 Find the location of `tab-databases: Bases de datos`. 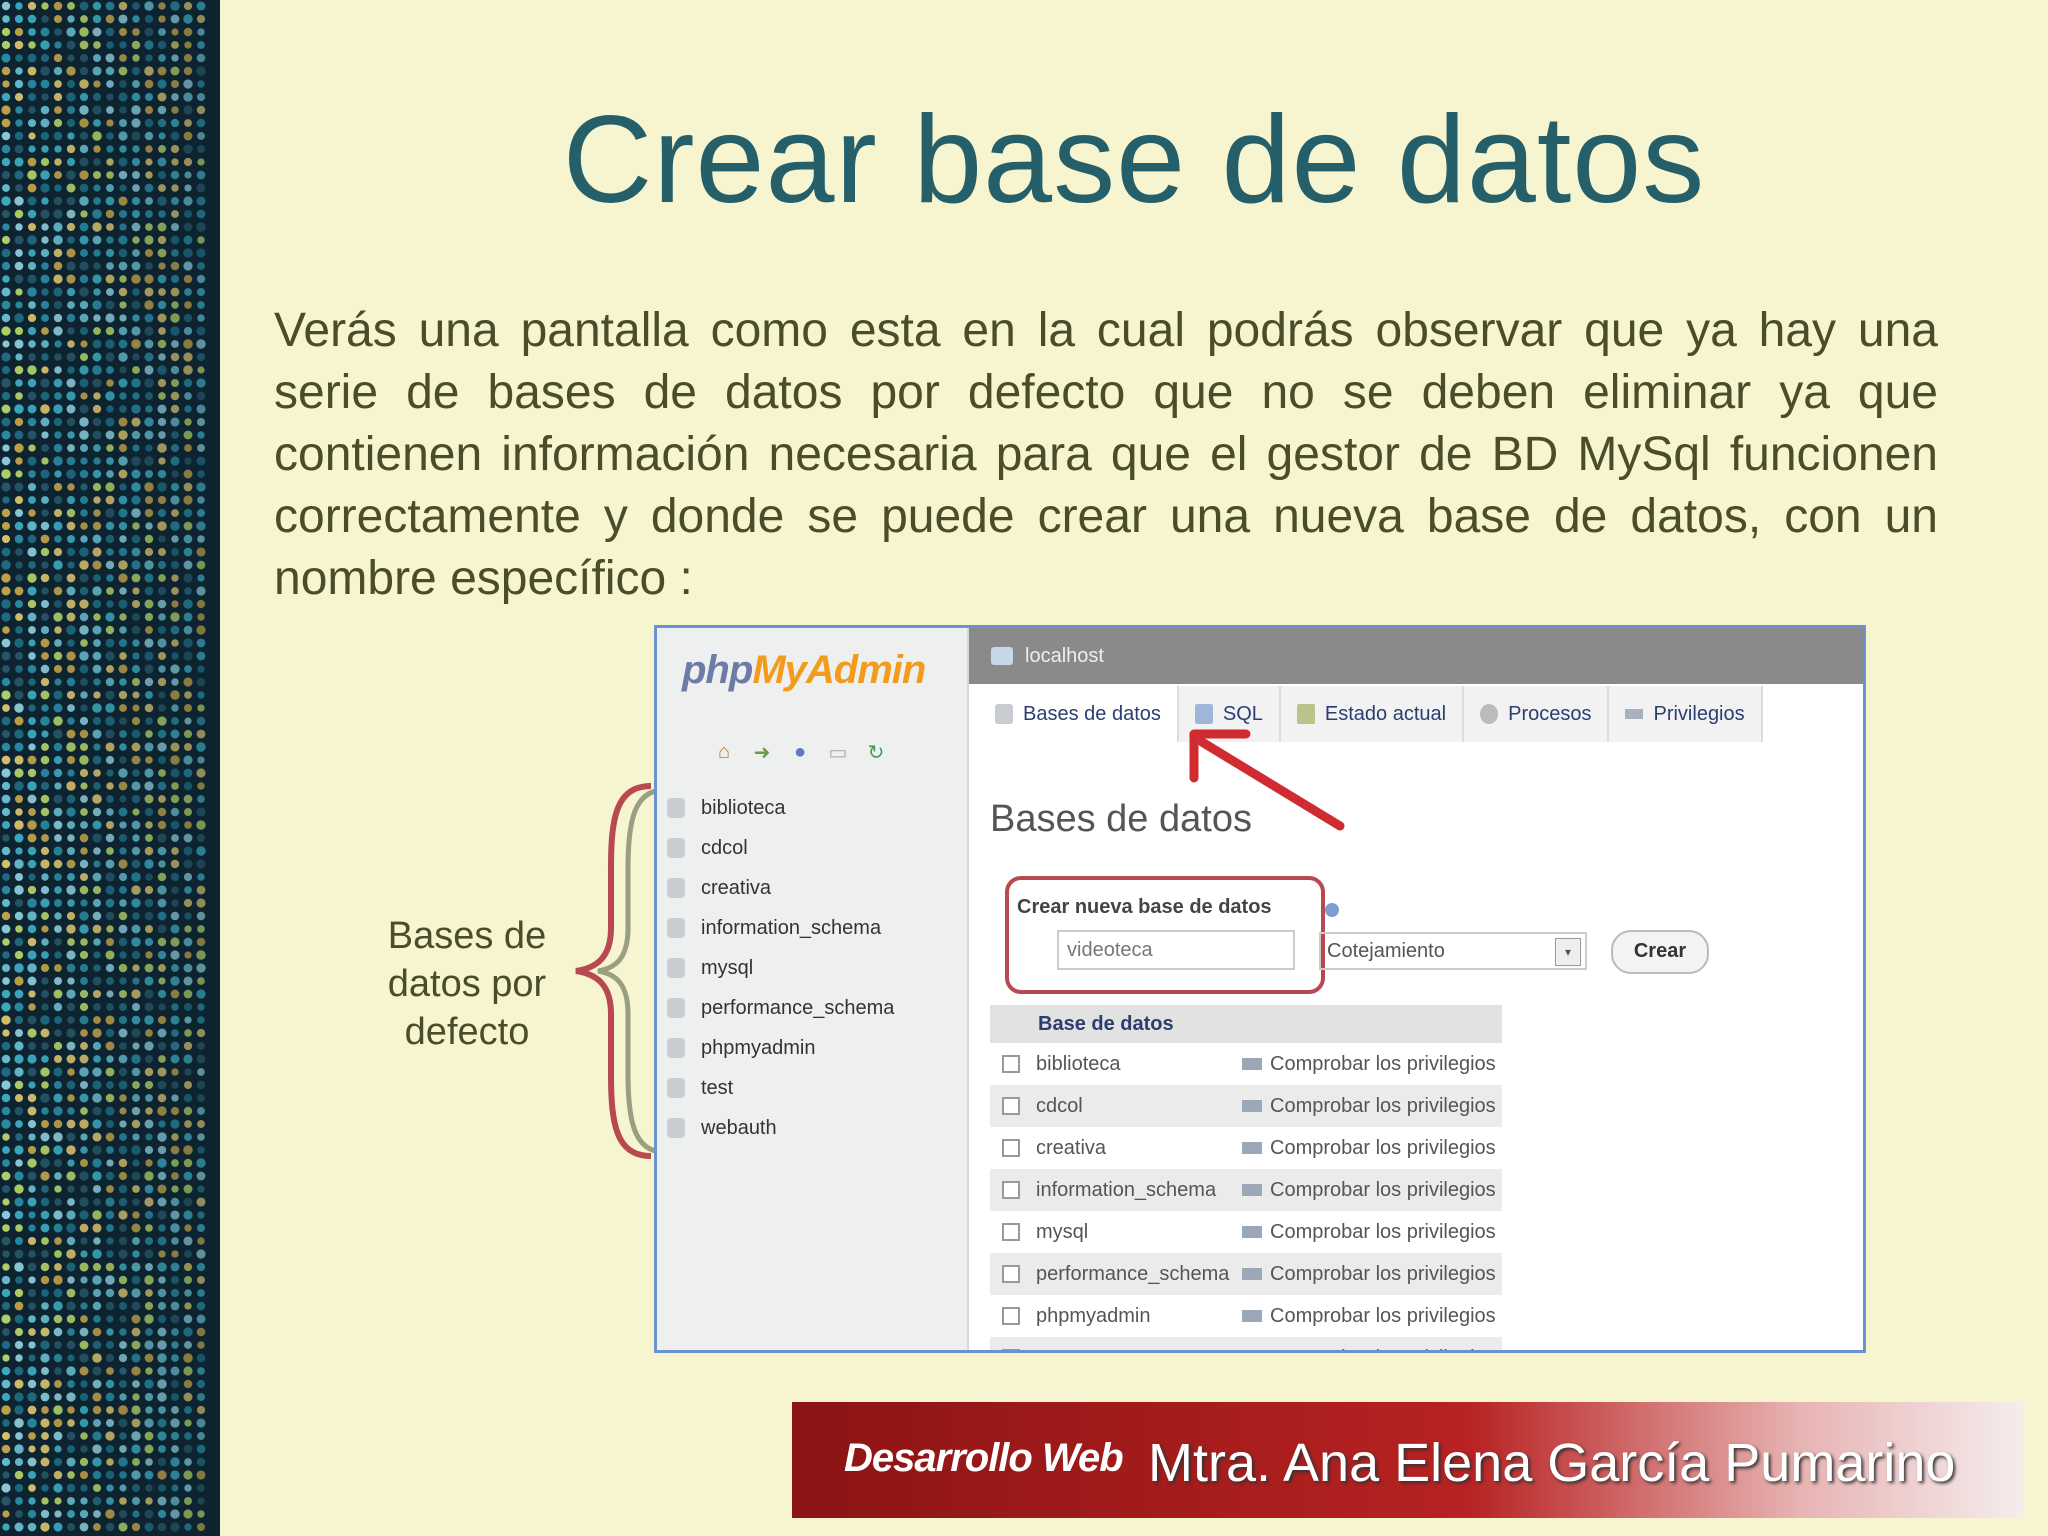

tab-databases: Bases de datos is located at coordinates (1079, 714).